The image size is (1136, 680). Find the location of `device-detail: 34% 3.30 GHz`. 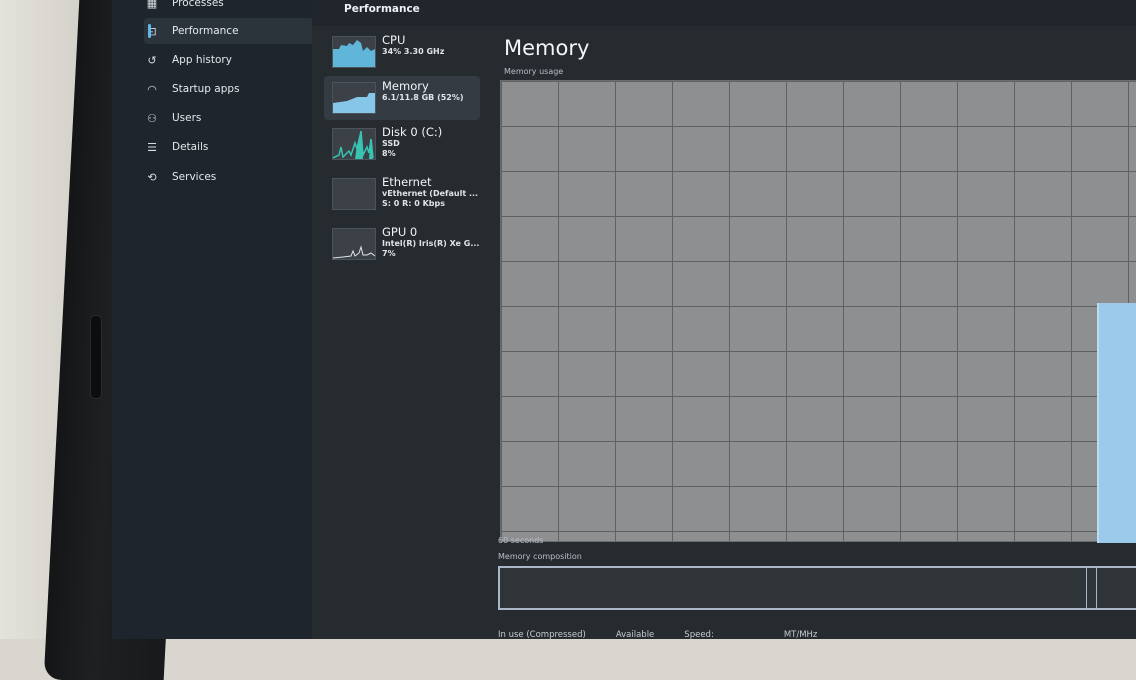

device-detail: 34% 3.30 GHz is located at coordinates (413, 51).